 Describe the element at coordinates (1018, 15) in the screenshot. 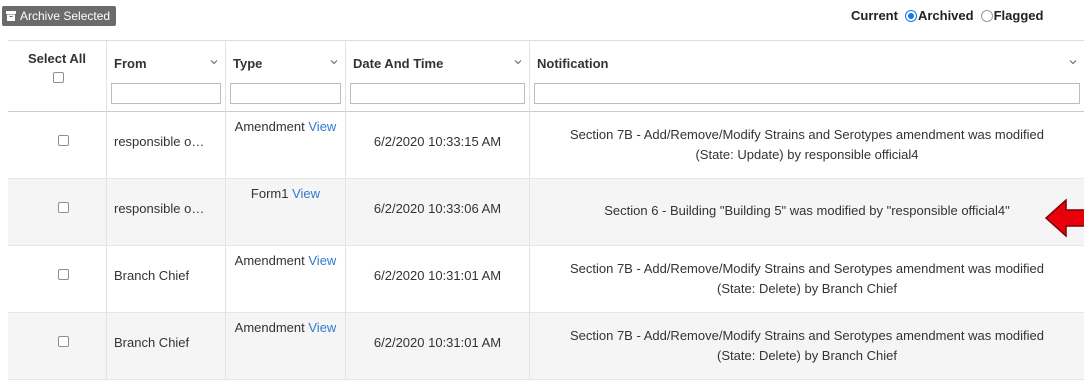

I see `filter-flagged-label: Flagged` at that location.